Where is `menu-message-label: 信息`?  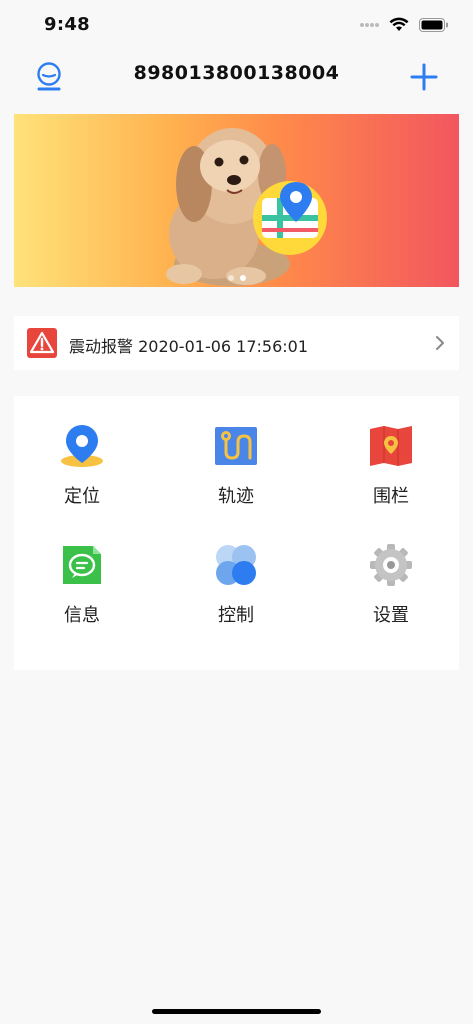 menu-message-label: 信息 is located at coordinates (82, 615).